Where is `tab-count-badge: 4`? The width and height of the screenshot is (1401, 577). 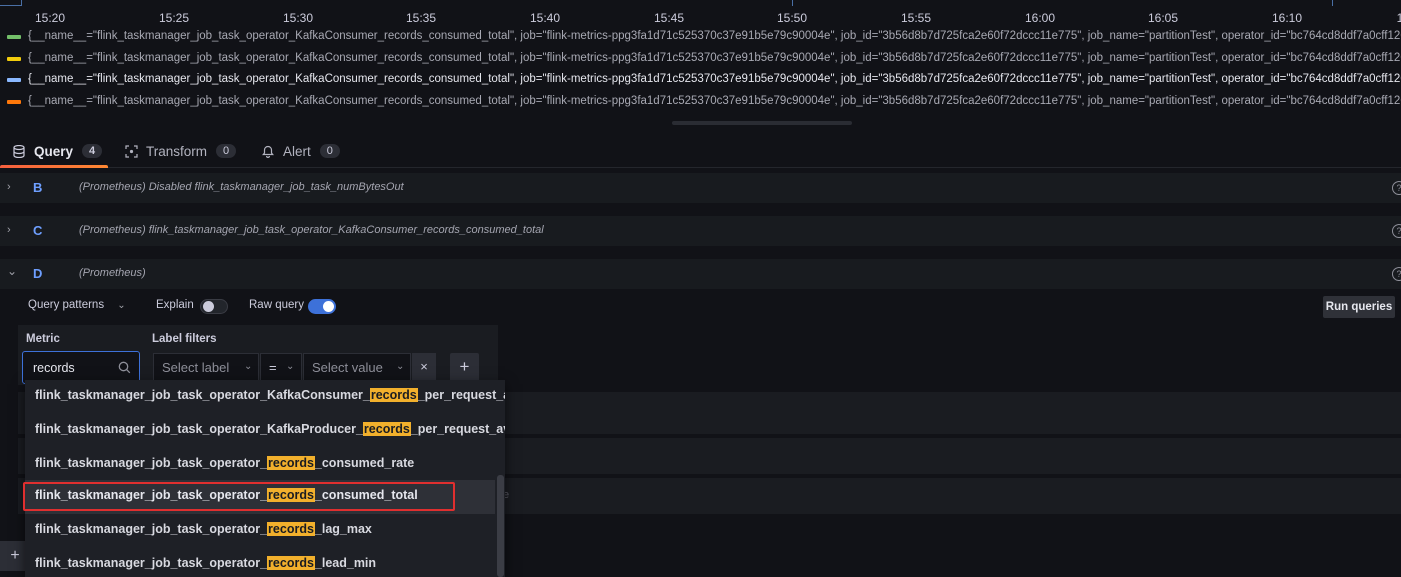 tab-count-badge: 4 is located at coordinates (92, 151).